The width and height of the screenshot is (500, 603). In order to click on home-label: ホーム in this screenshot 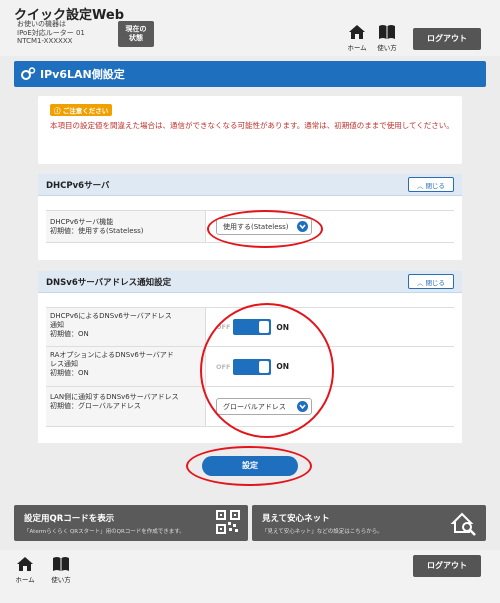, I will do `click(357, 48)`.